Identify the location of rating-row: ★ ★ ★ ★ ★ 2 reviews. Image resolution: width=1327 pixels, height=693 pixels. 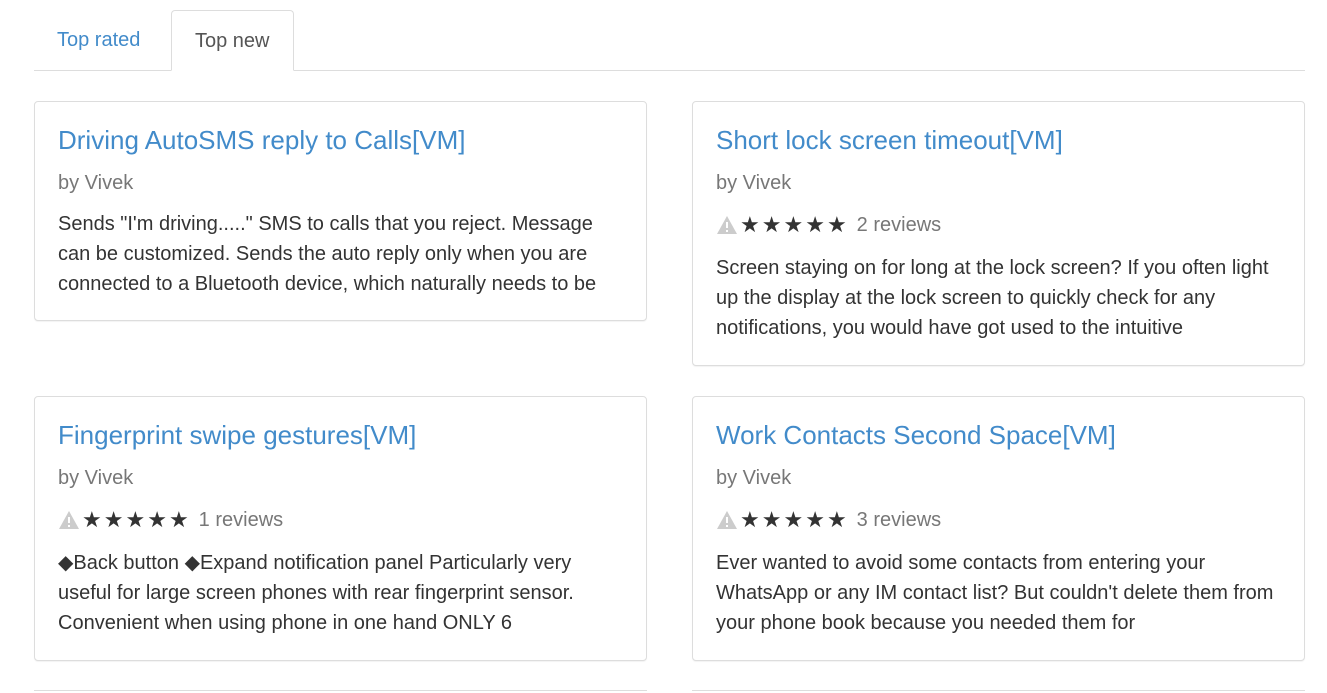
(998, 225).